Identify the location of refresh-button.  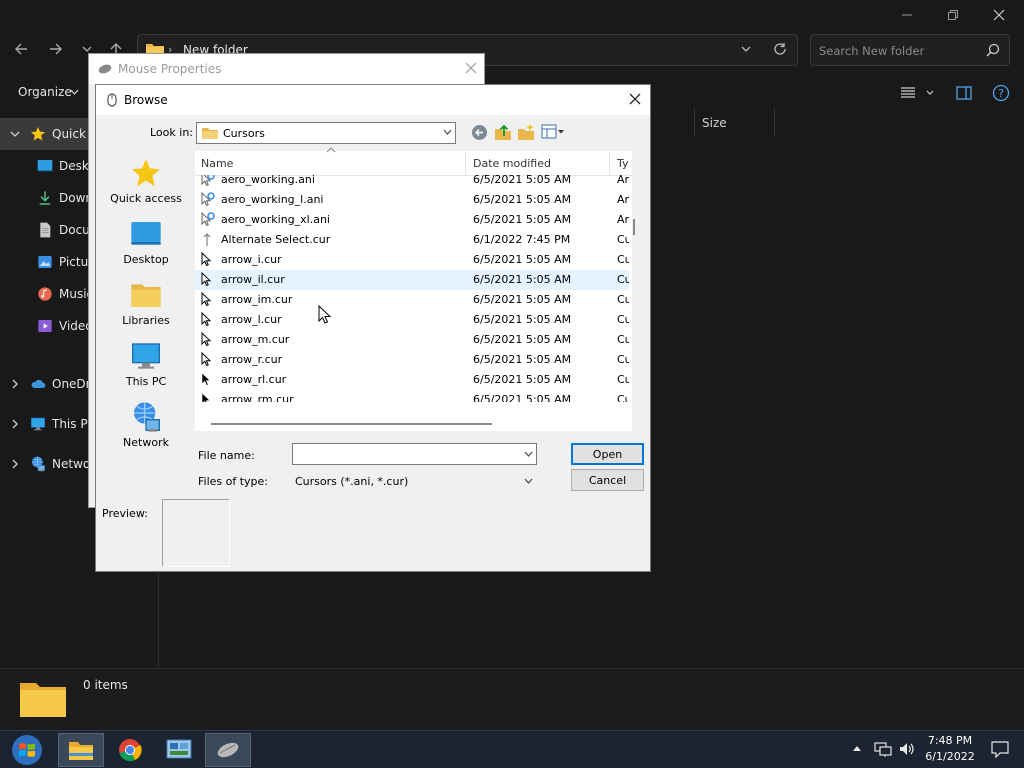
(780, 49).